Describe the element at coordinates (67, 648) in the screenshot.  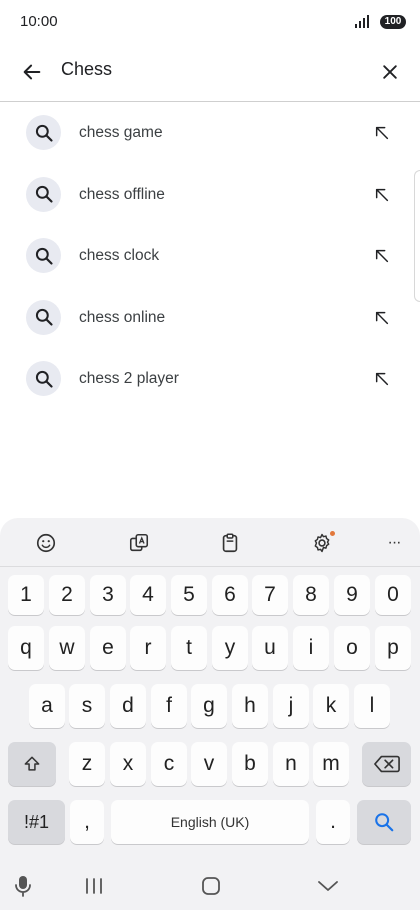
I see `key-w: w` at that location.